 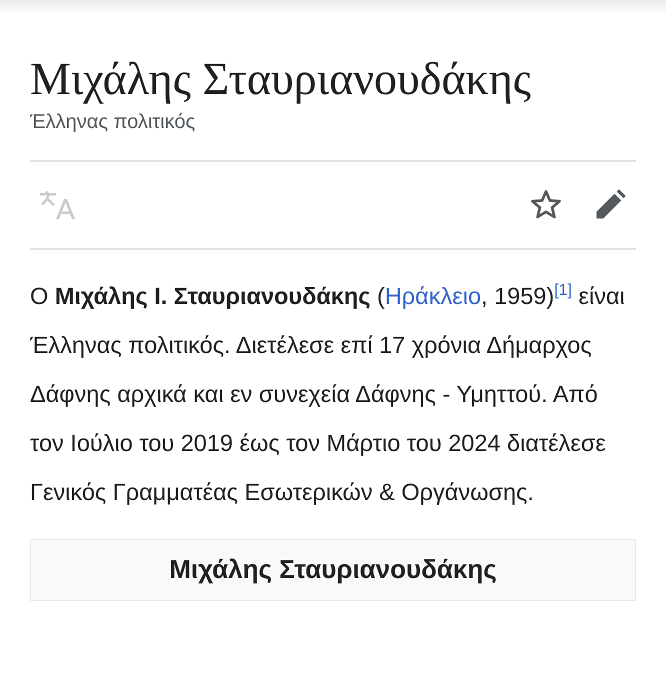 I want to click on page-title: Μιχάλης Σταυριανουδάκης, so click(x=281, y=79).